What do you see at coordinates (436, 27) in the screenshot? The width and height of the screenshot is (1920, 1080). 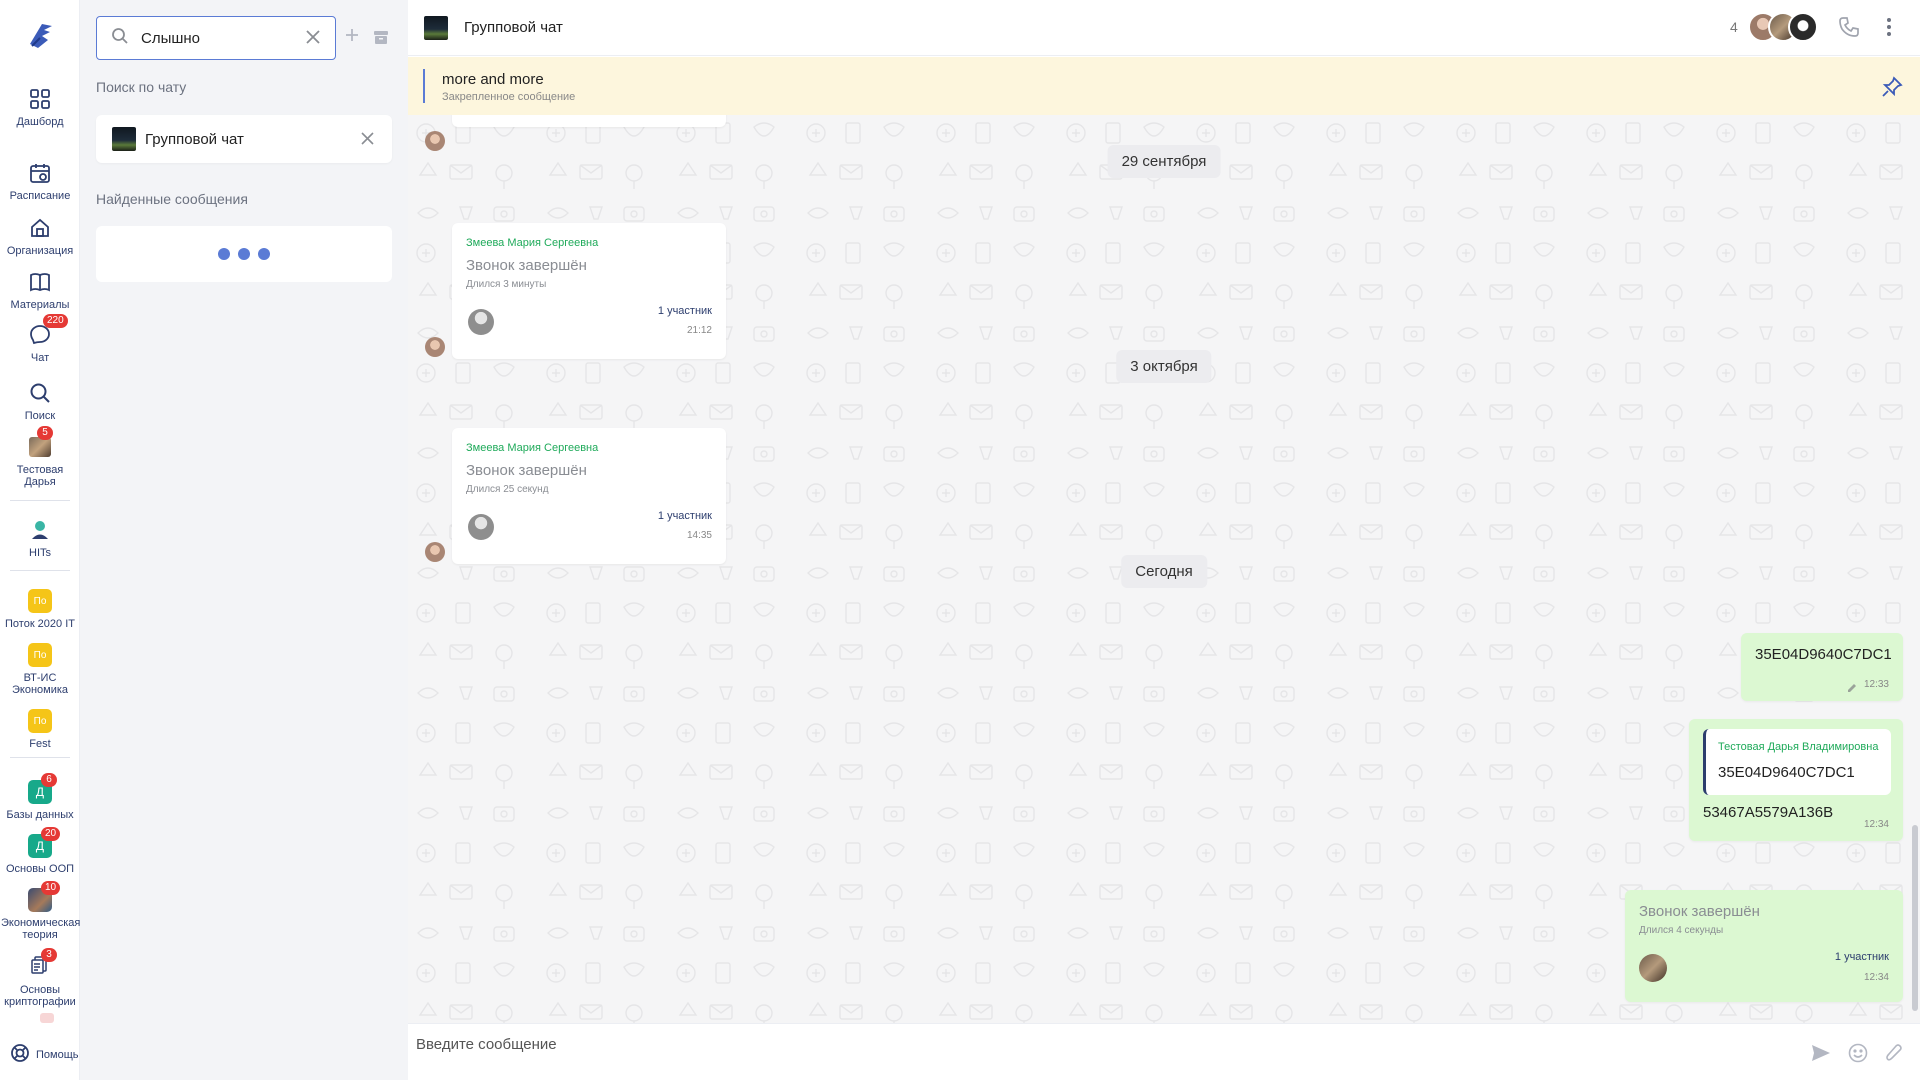 I see `chat-thumbnail` at bounding box center [436, 27].